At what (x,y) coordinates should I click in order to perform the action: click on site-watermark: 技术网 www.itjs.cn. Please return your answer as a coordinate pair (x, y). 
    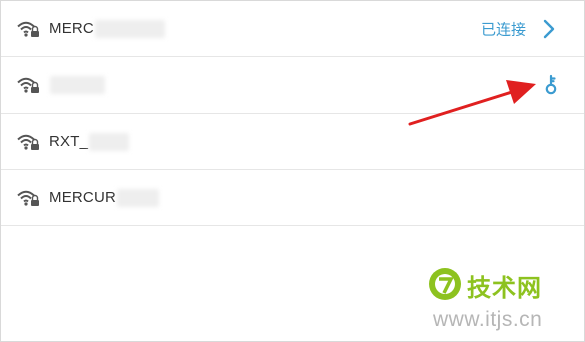
    Looking at the image, I should click on (502, 301).